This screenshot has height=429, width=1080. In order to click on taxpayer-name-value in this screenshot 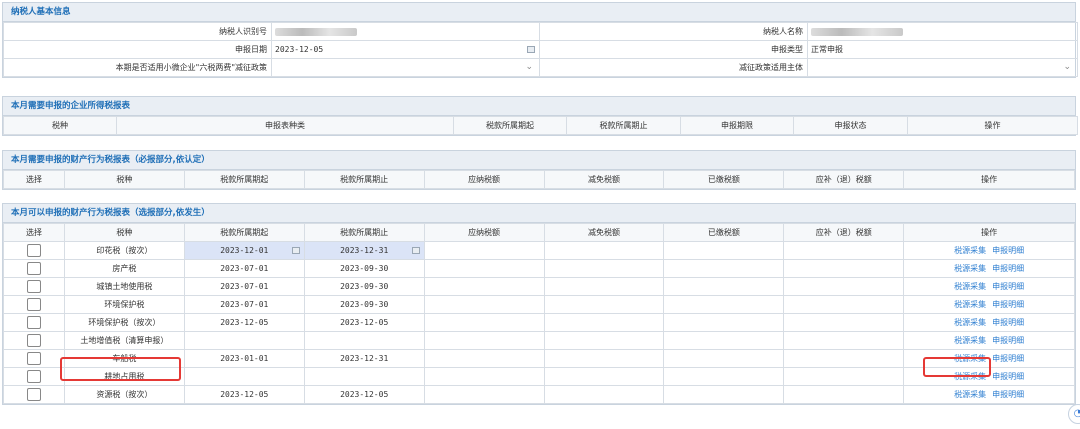, I will do `click(942, 31)`.